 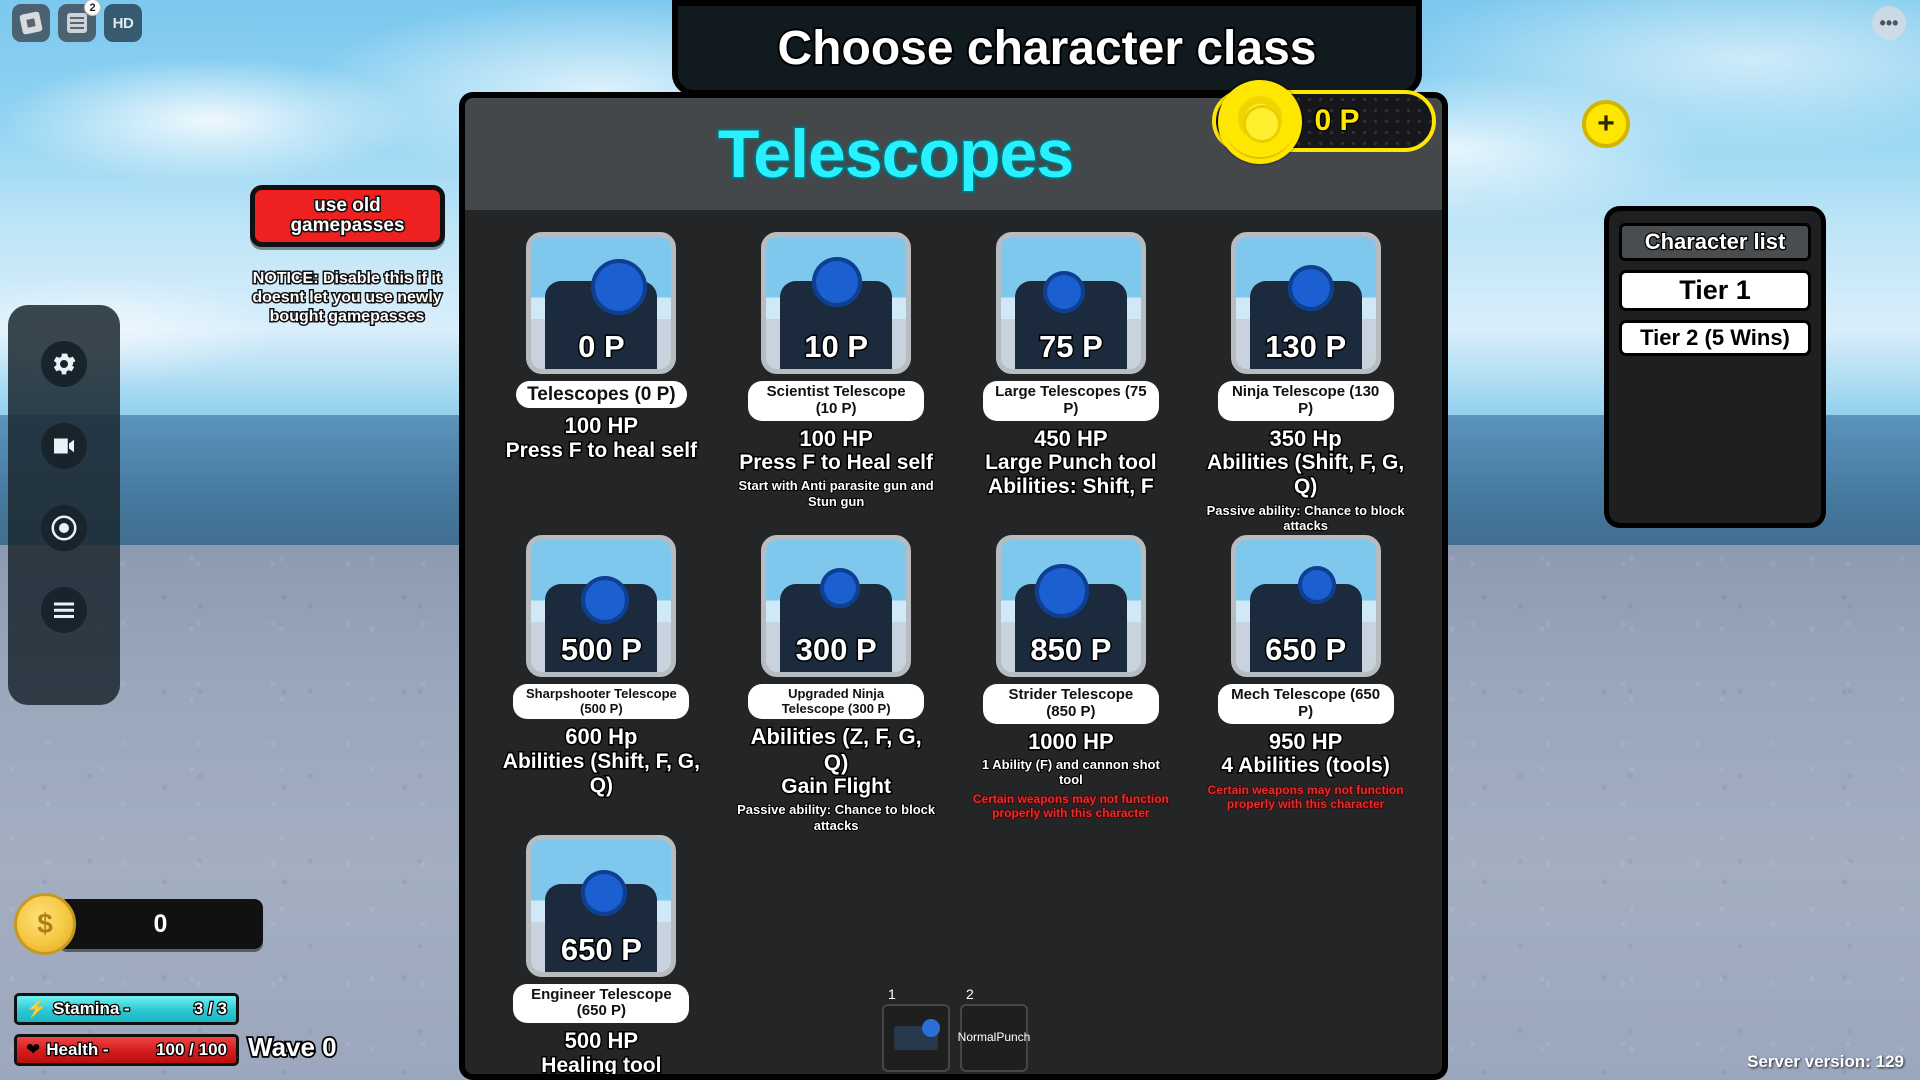 What do you see at coordinates (64, 364) in the screenshot?
I see `gear-icon` at bounding box center [64, 364].